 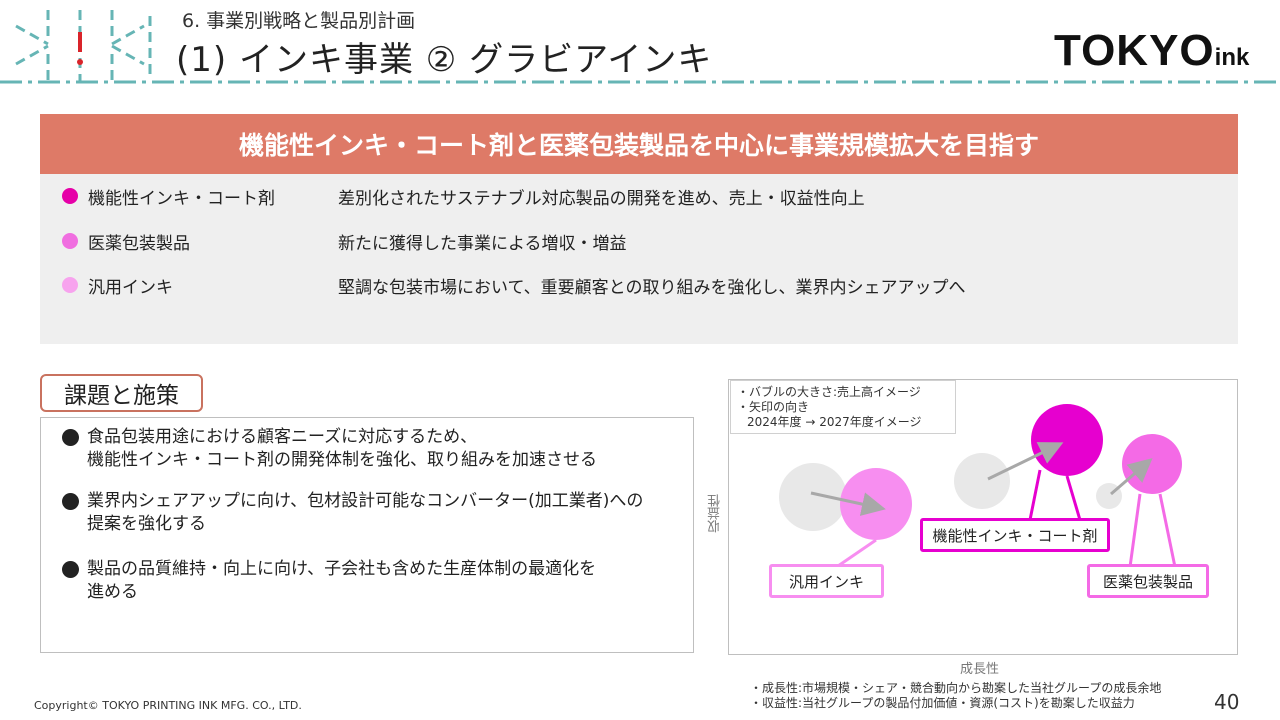 I want to click on label-functional: 機能性インキ・コート剤, so click(x=1015, y=535).